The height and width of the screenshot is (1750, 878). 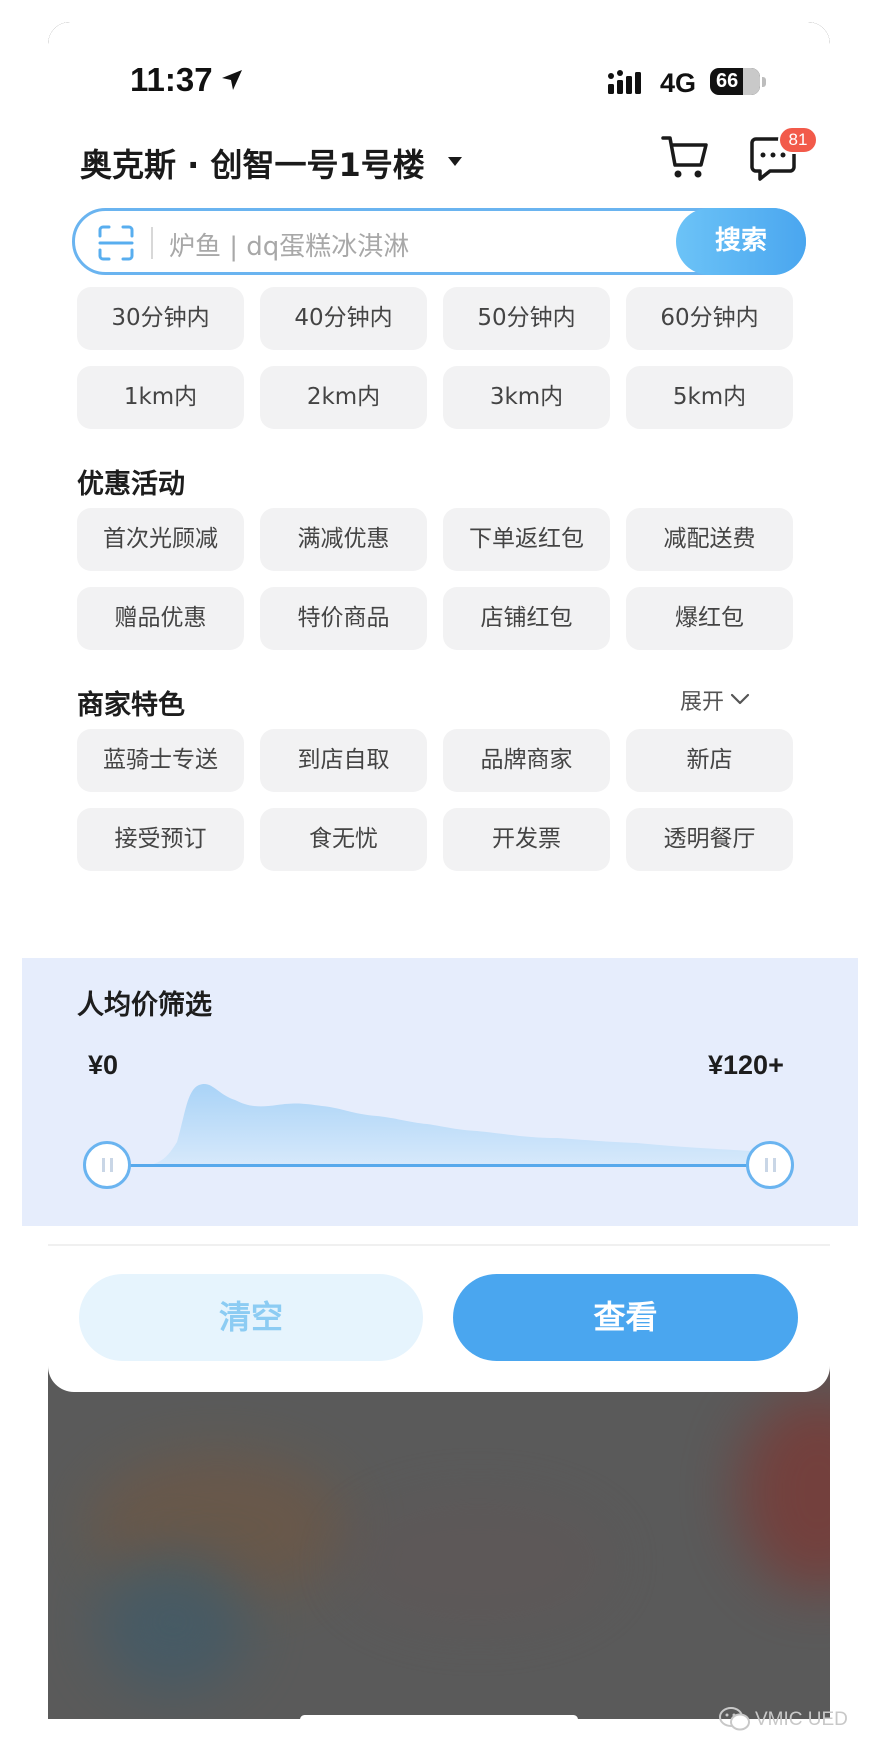 What do you see at coordinates (746, 1065) in the screenshot?
I see `price-max-label: ¥120+` at bounding box center [746, 1065].